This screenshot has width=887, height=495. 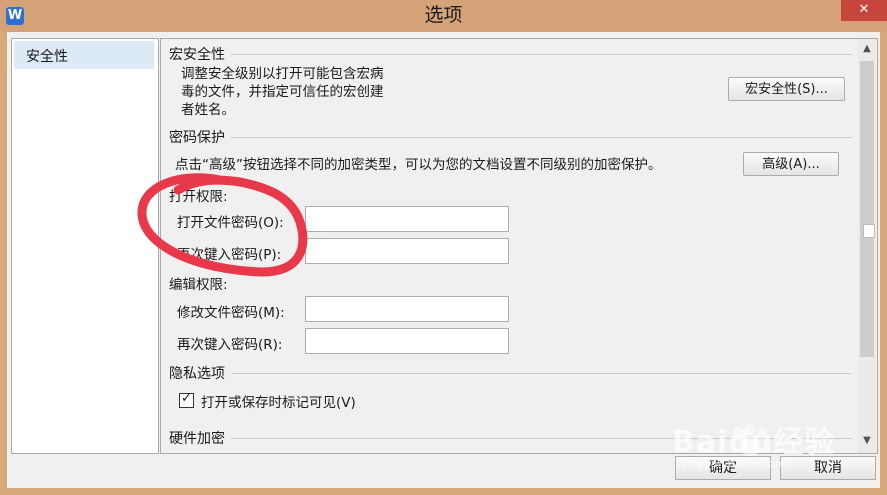 I want to click on section-title-password: 密码保护, so click(x=197, y=138).